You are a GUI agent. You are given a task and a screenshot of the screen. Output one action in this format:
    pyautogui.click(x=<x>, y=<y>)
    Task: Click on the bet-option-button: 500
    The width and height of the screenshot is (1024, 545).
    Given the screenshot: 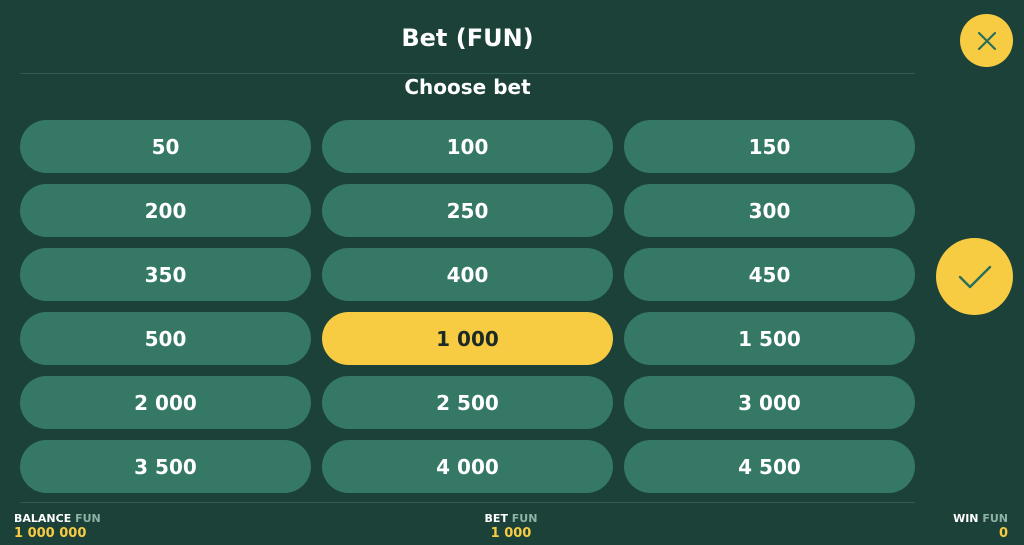 What is the action you would take?
    pyautogui.click(x=165, y=338)
    